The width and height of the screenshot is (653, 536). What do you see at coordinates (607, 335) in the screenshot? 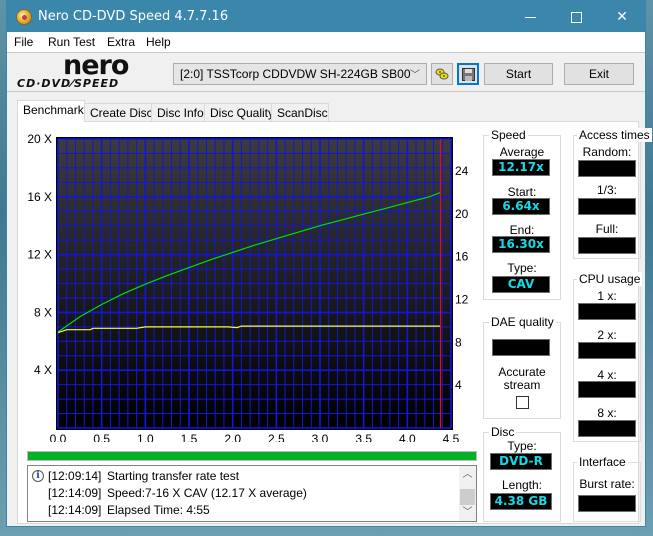
I see `cpu-2x-label: 2 x:` at bounding box center [607, 335].